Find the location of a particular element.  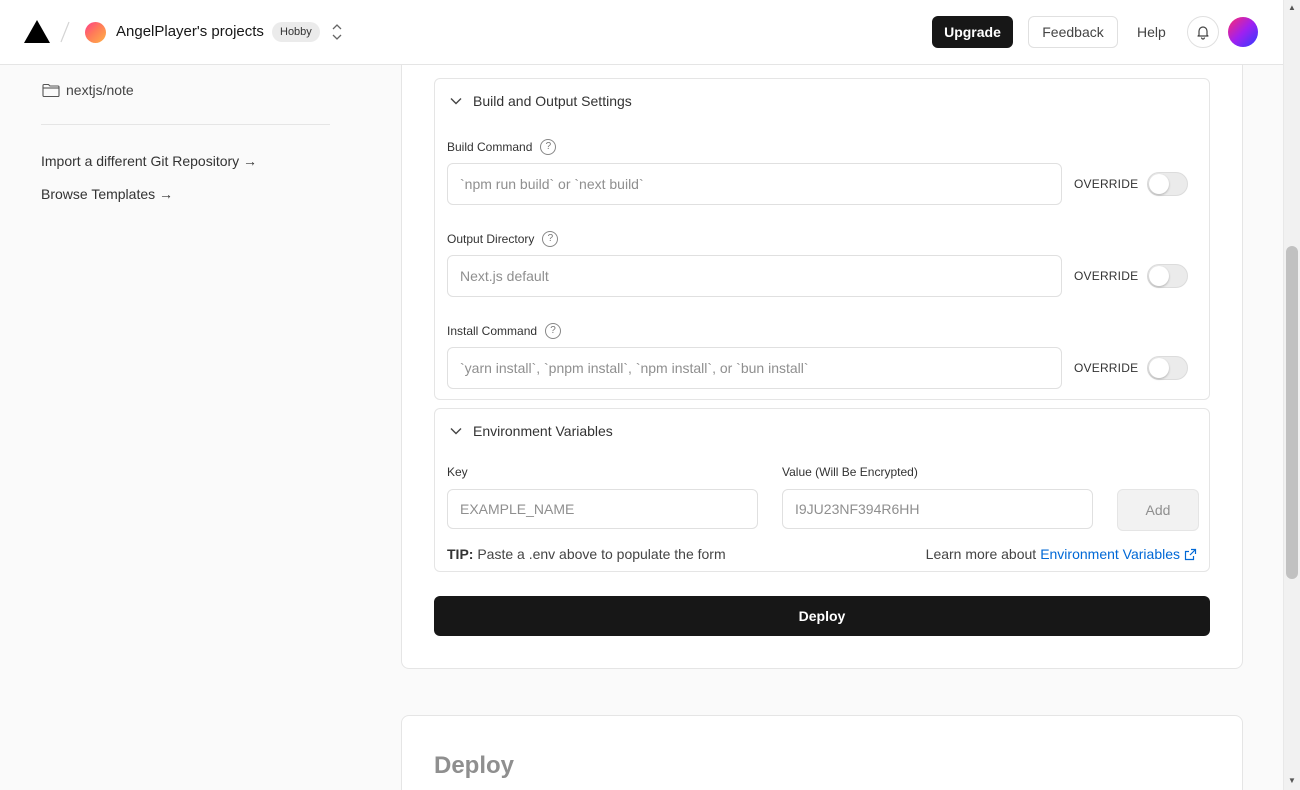

divider is located at coordinates (185, 124).